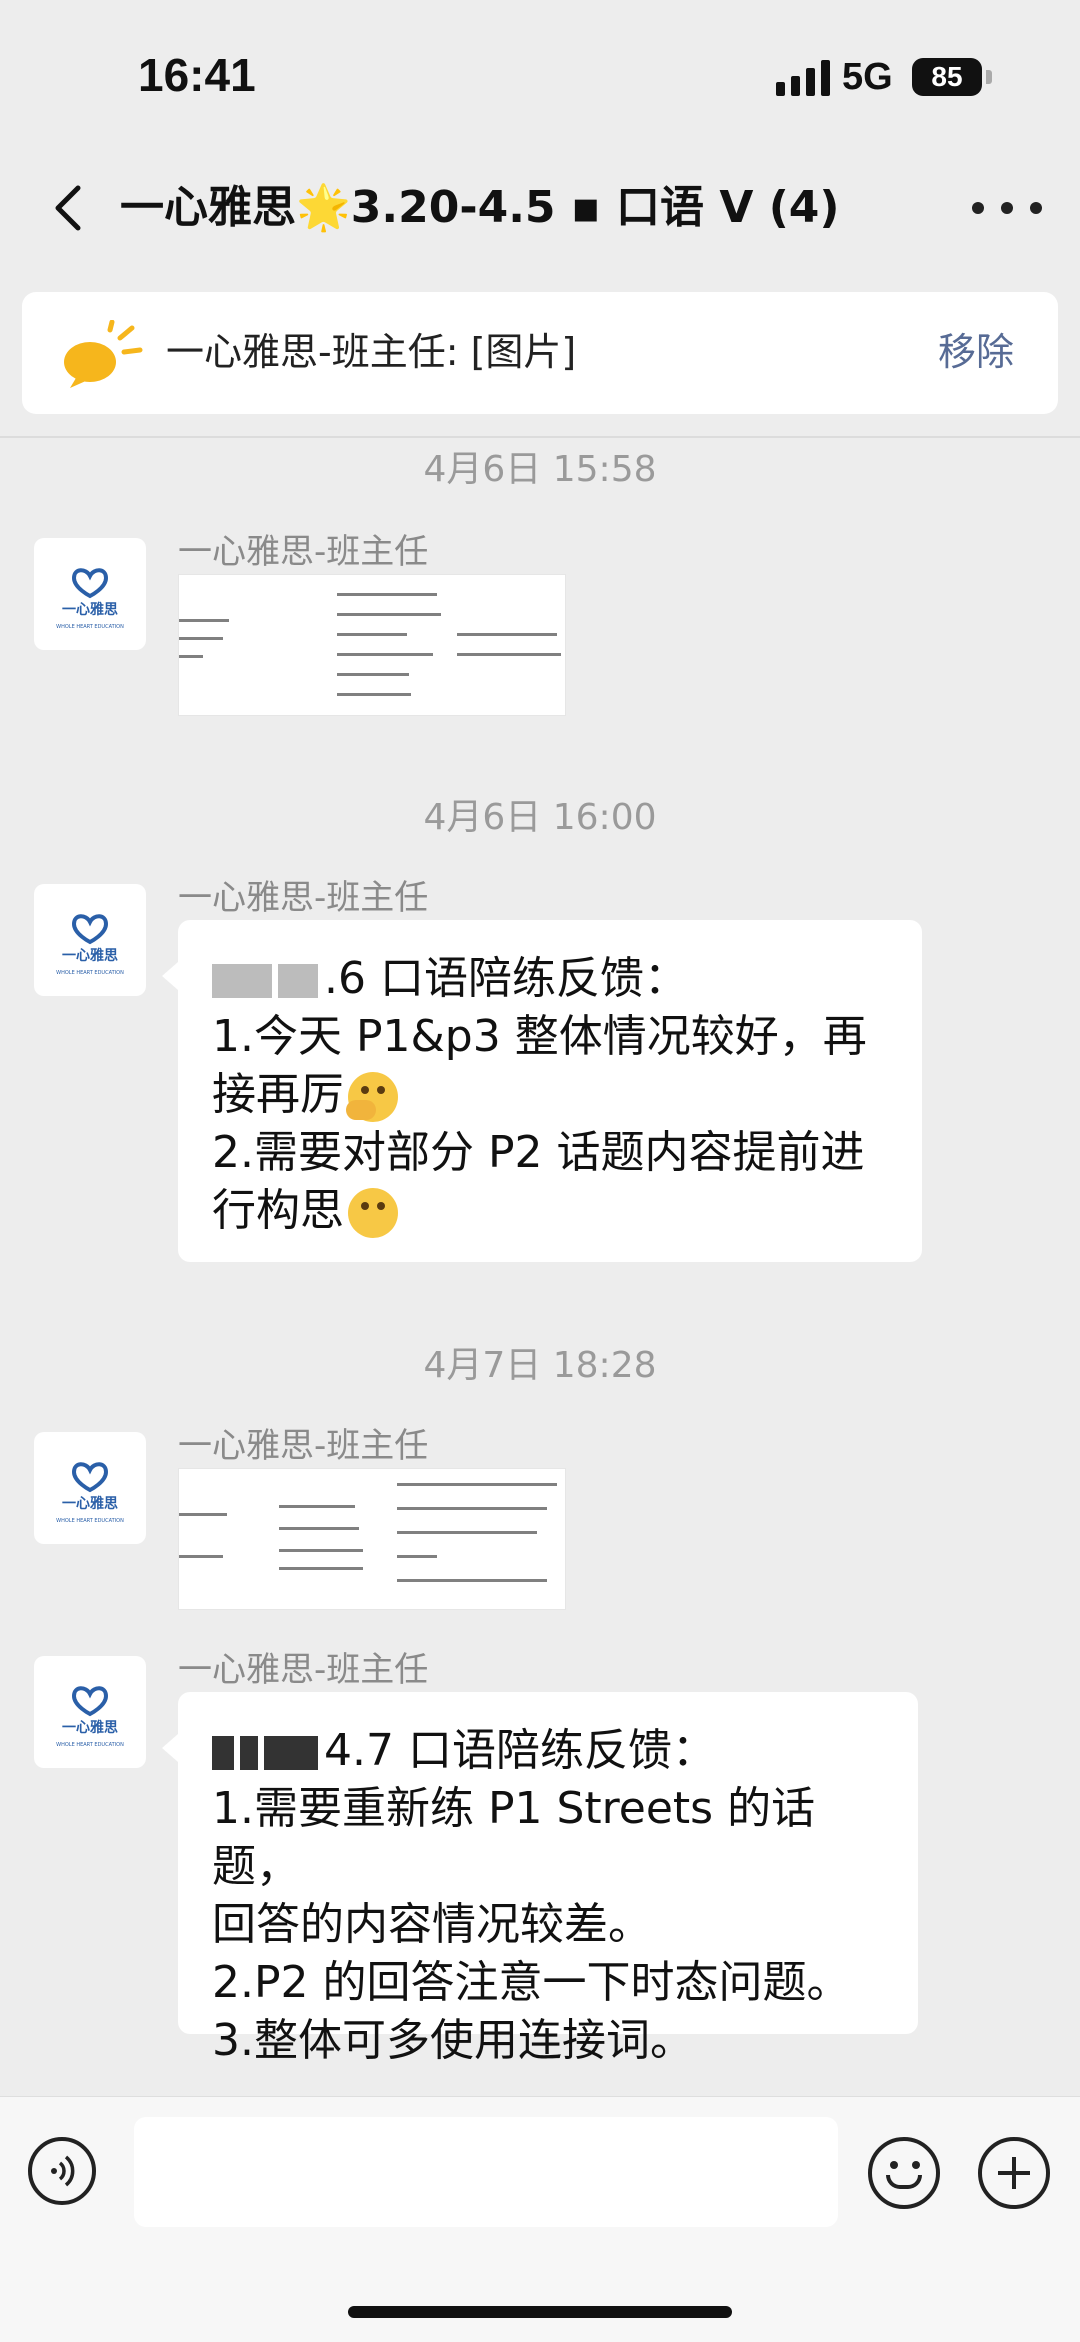 The image size is (1080, 2342). What do you see at coordinates (540, 75) in the screenshot?
I see `status-bar: 16:41 5G 85` at bounding box center [540, 75].